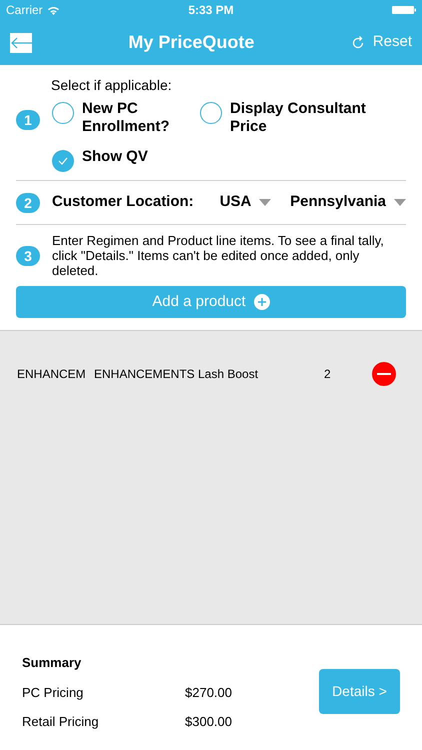  Describe the element at coordinates (249, 202) in the screenshot. I see `country-dropdown: USA` at that location.